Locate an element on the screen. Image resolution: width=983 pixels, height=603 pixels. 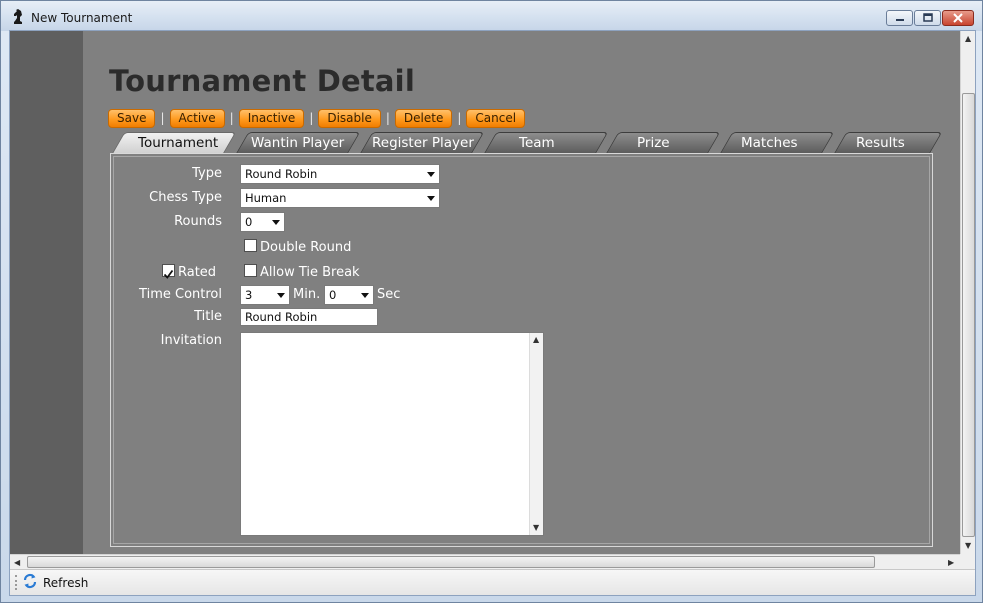
maximize-icon is located at coordinates (927, 18).